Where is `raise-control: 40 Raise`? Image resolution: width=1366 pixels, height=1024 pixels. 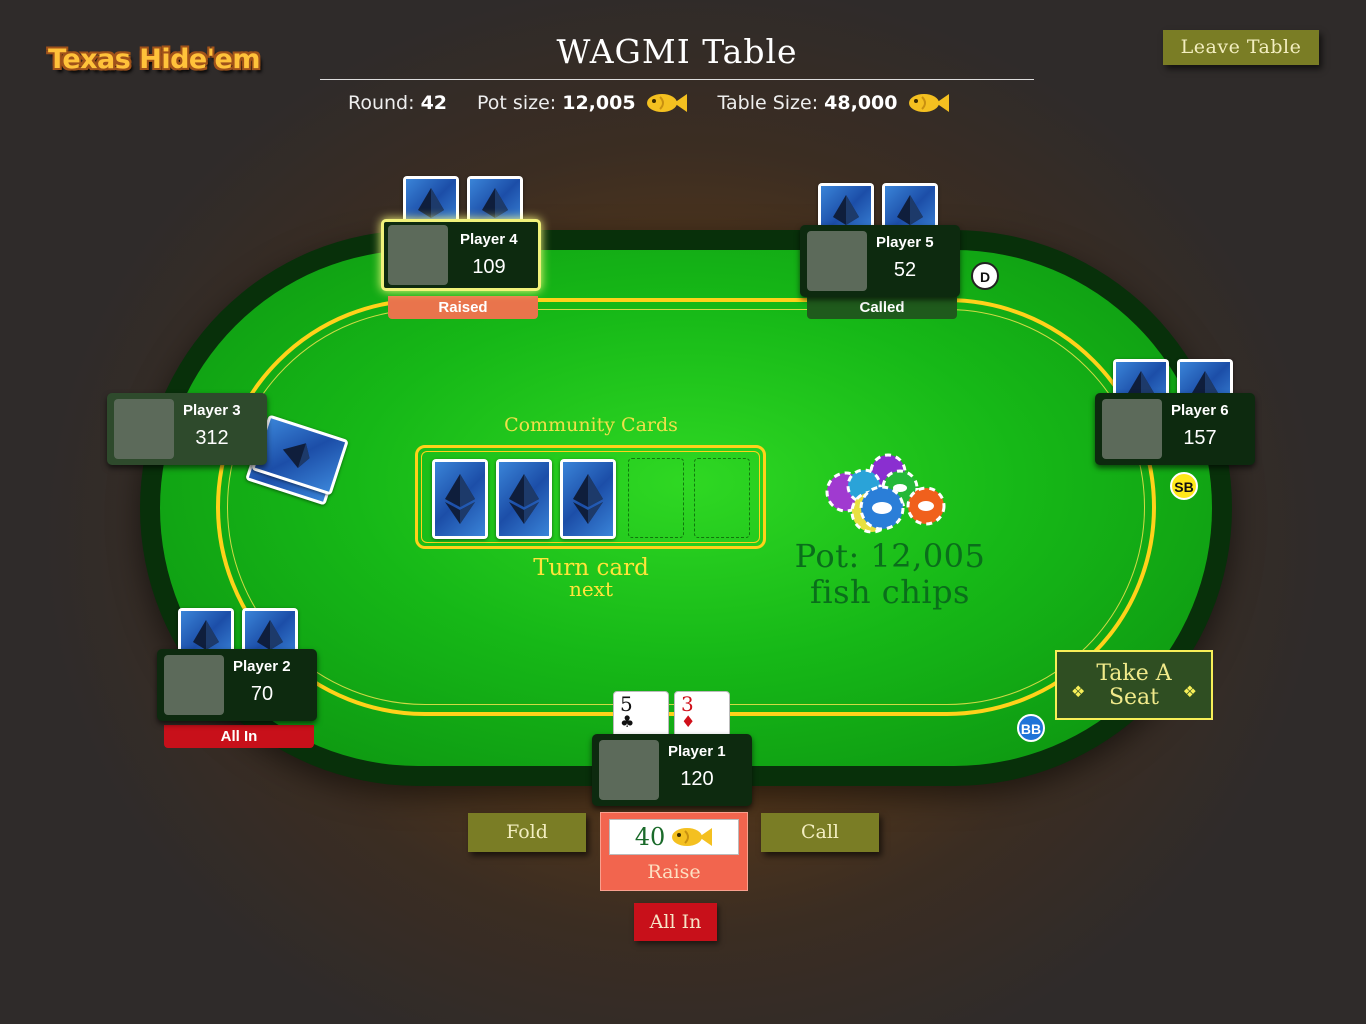 raise-control: 40 Raise is located at coordinates (674, 851).